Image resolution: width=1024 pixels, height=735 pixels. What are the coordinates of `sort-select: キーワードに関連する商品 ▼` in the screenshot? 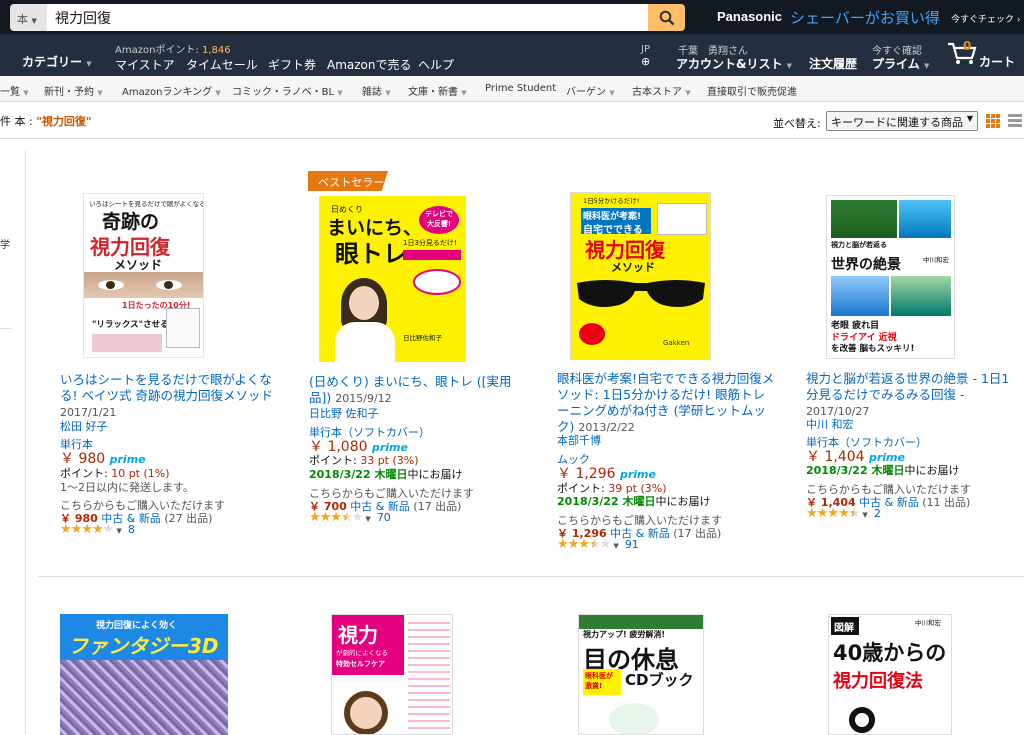 It's located at (902, 121).